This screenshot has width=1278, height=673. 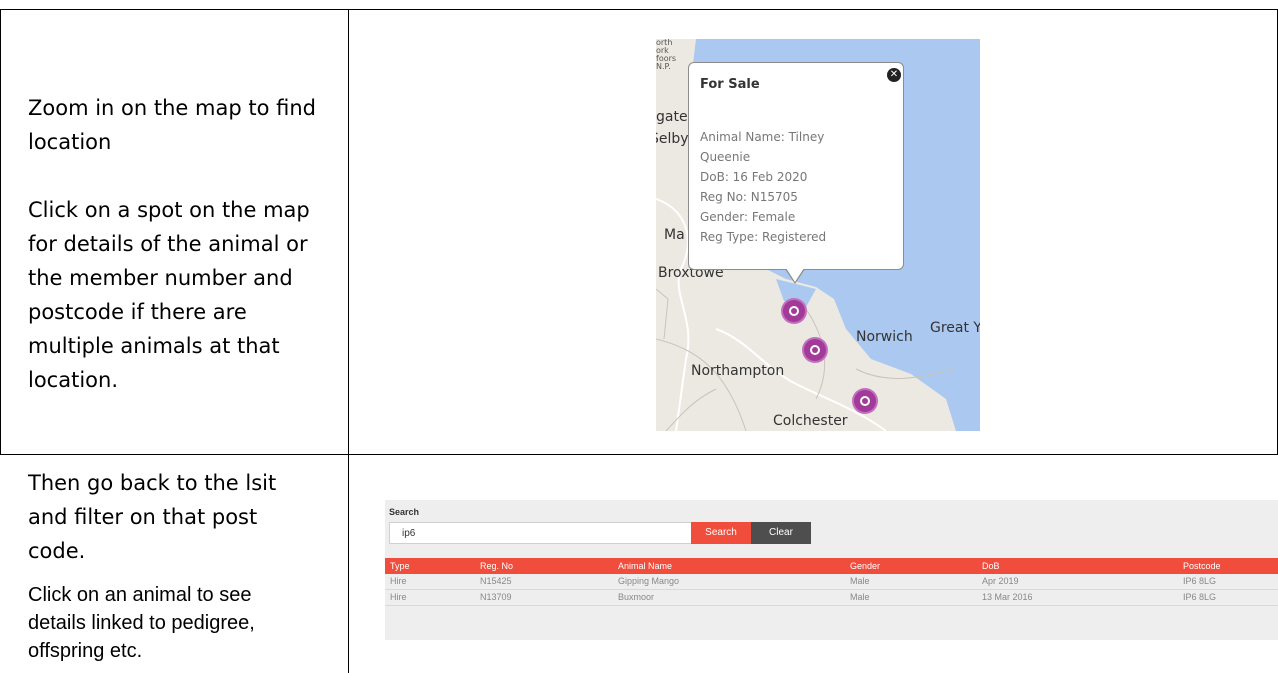 I want to click on text-line: offspring etc., so click(x=85, y=651).